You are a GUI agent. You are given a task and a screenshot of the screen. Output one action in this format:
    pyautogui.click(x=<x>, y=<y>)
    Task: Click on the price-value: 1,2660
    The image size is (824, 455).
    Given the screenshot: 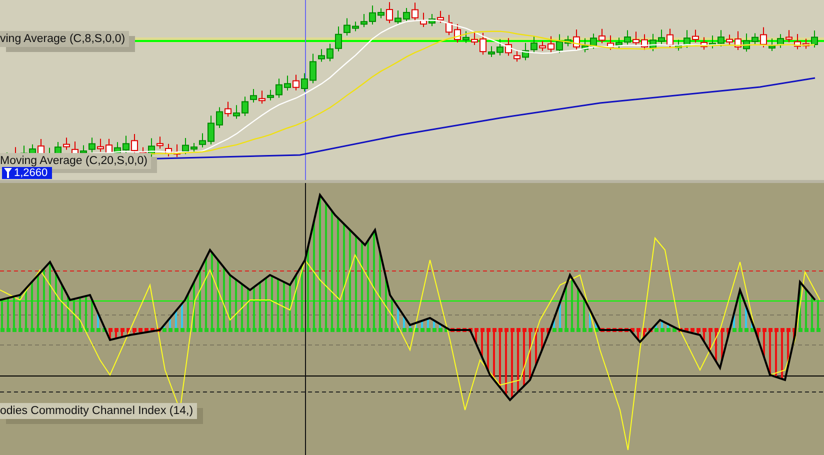 What is the action you would take?
    pyautogui.click(x=31, y=173)
    